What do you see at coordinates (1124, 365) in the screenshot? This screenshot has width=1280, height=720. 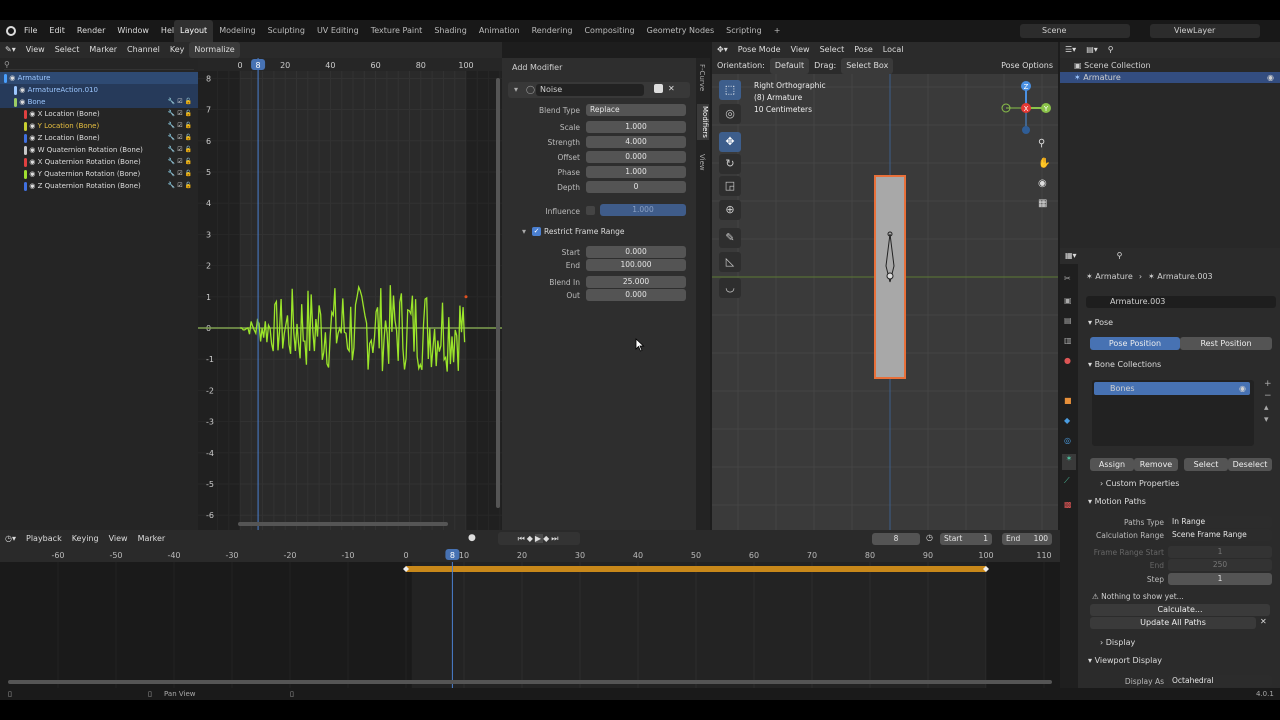 I see `bone-collections-header: ▾ Bone Collections` at bounding box center [1124, 365].